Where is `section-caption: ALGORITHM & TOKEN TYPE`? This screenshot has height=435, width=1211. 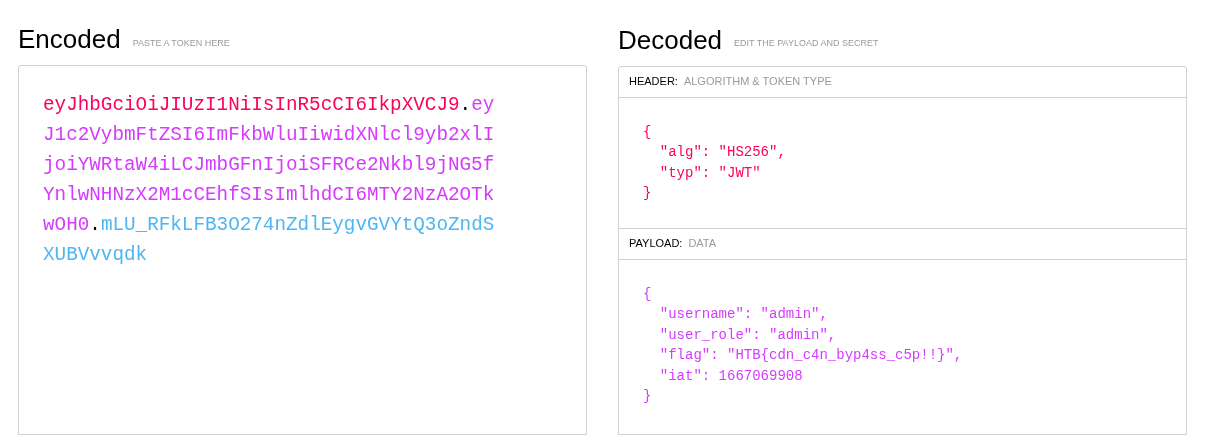 section-caption: ALGORITHM & TOKEN TYPE is located at coordinates (757, 82).